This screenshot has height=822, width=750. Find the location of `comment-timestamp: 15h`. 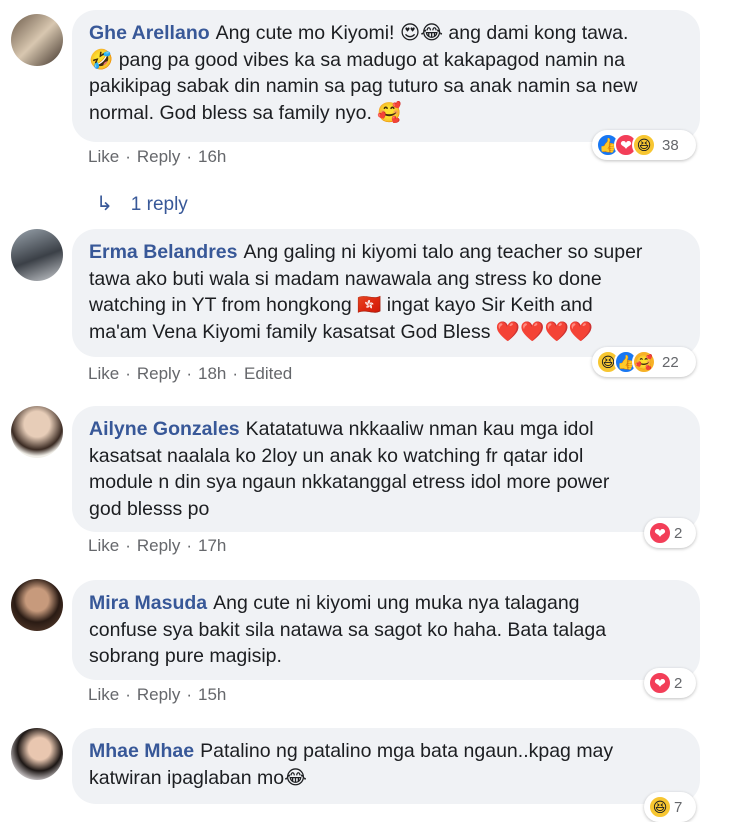

comment-timestamp: 15h is located at coordinates (212, 694).